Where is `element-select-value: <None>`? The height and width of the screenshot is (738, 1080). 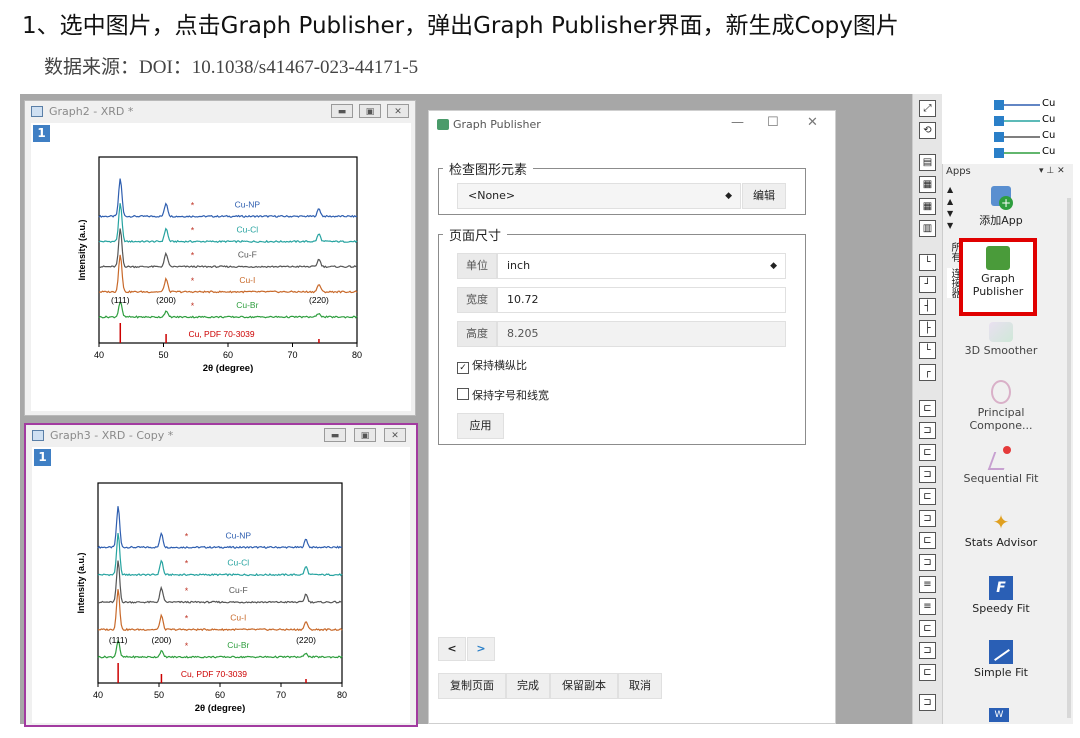
element-select-value: <None> is located at coordinates (492, 195).